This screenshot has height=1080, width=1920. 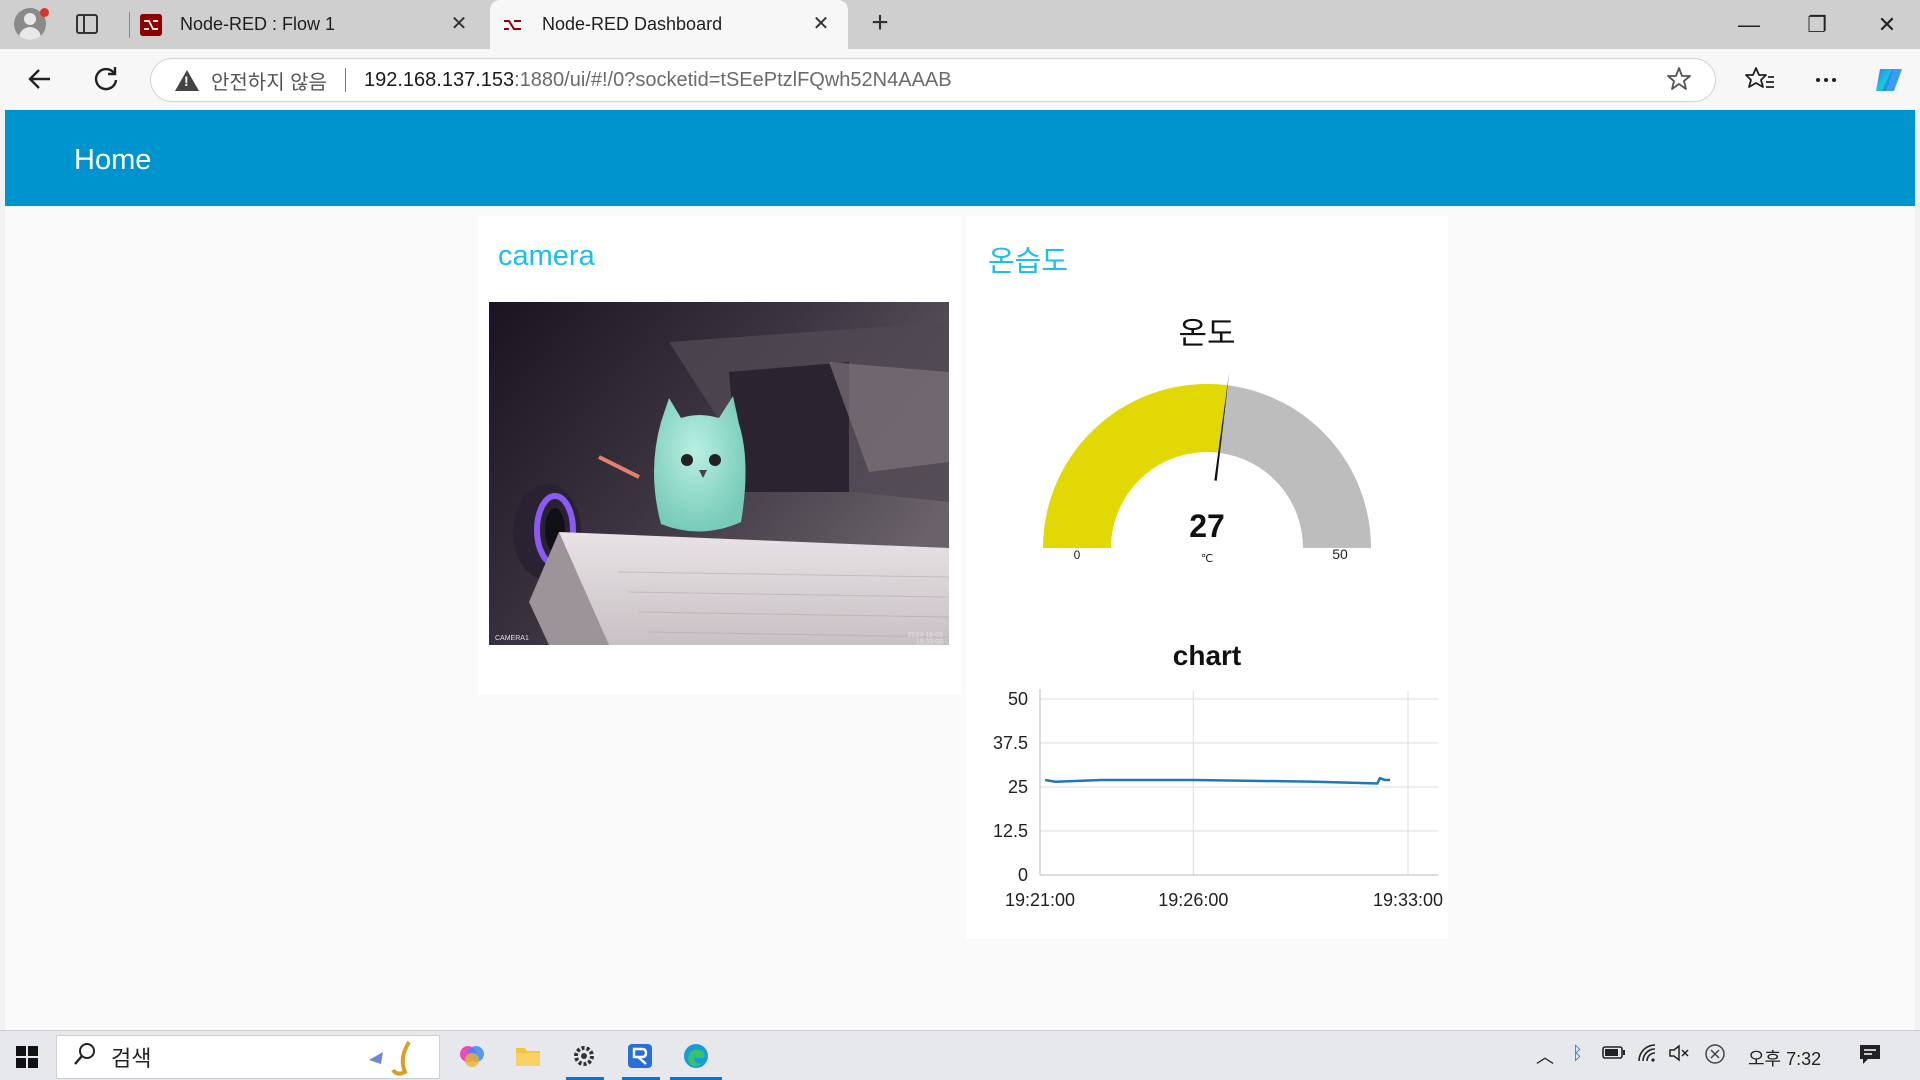 I want to click on chart-x-tick-label: 19:26:00, so click(x=1193, y=900).